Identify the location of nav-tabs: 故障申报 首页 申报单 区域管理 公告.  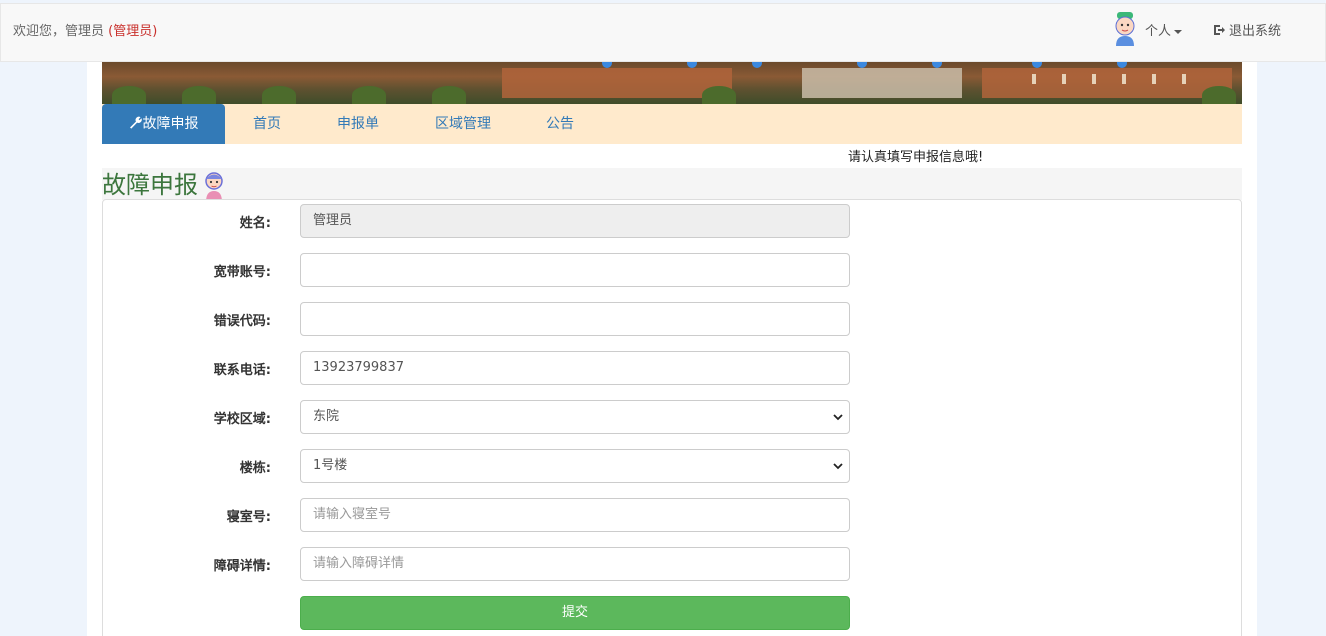
(672, 124).